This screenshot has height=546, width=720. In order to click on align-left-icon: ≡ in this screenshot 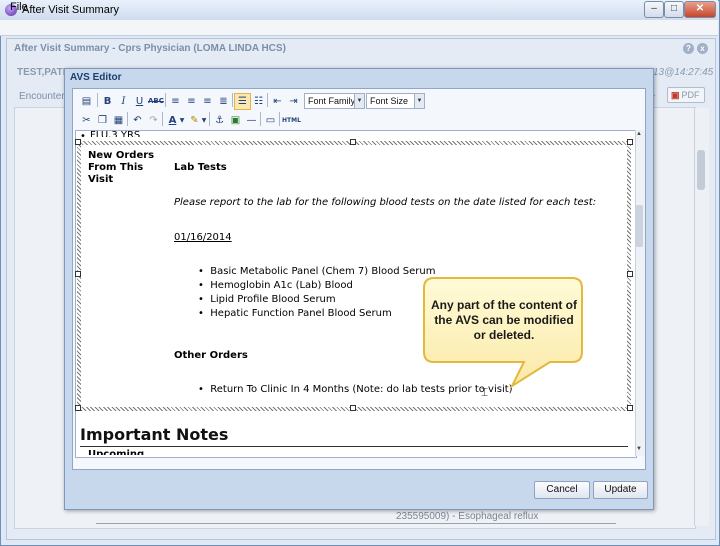, I will do `click(175, 101)`.